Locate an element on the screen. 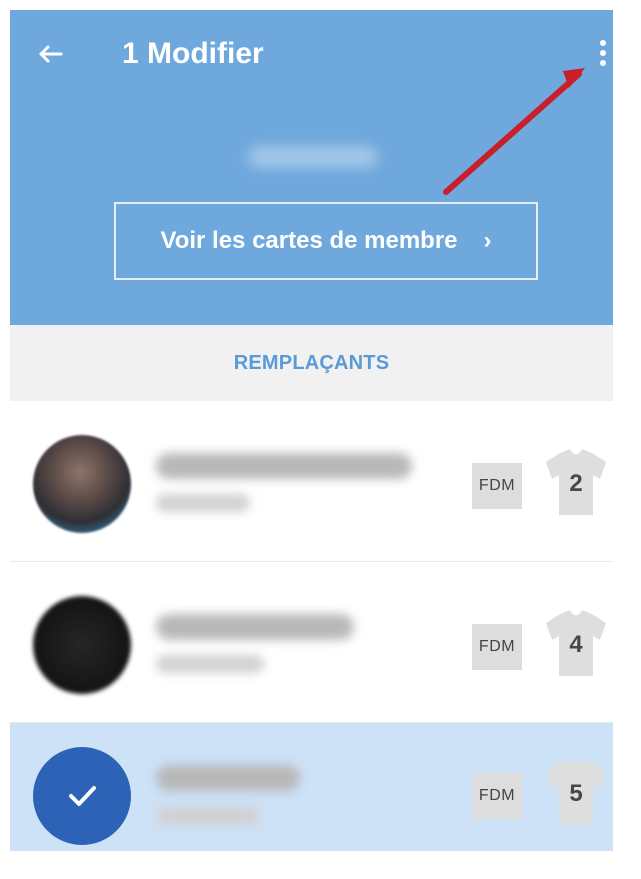 The width and height of the screenshot is (641, 879). substitutes-section-title: REMPLAÇANTS is located at coordinates (311, 363).